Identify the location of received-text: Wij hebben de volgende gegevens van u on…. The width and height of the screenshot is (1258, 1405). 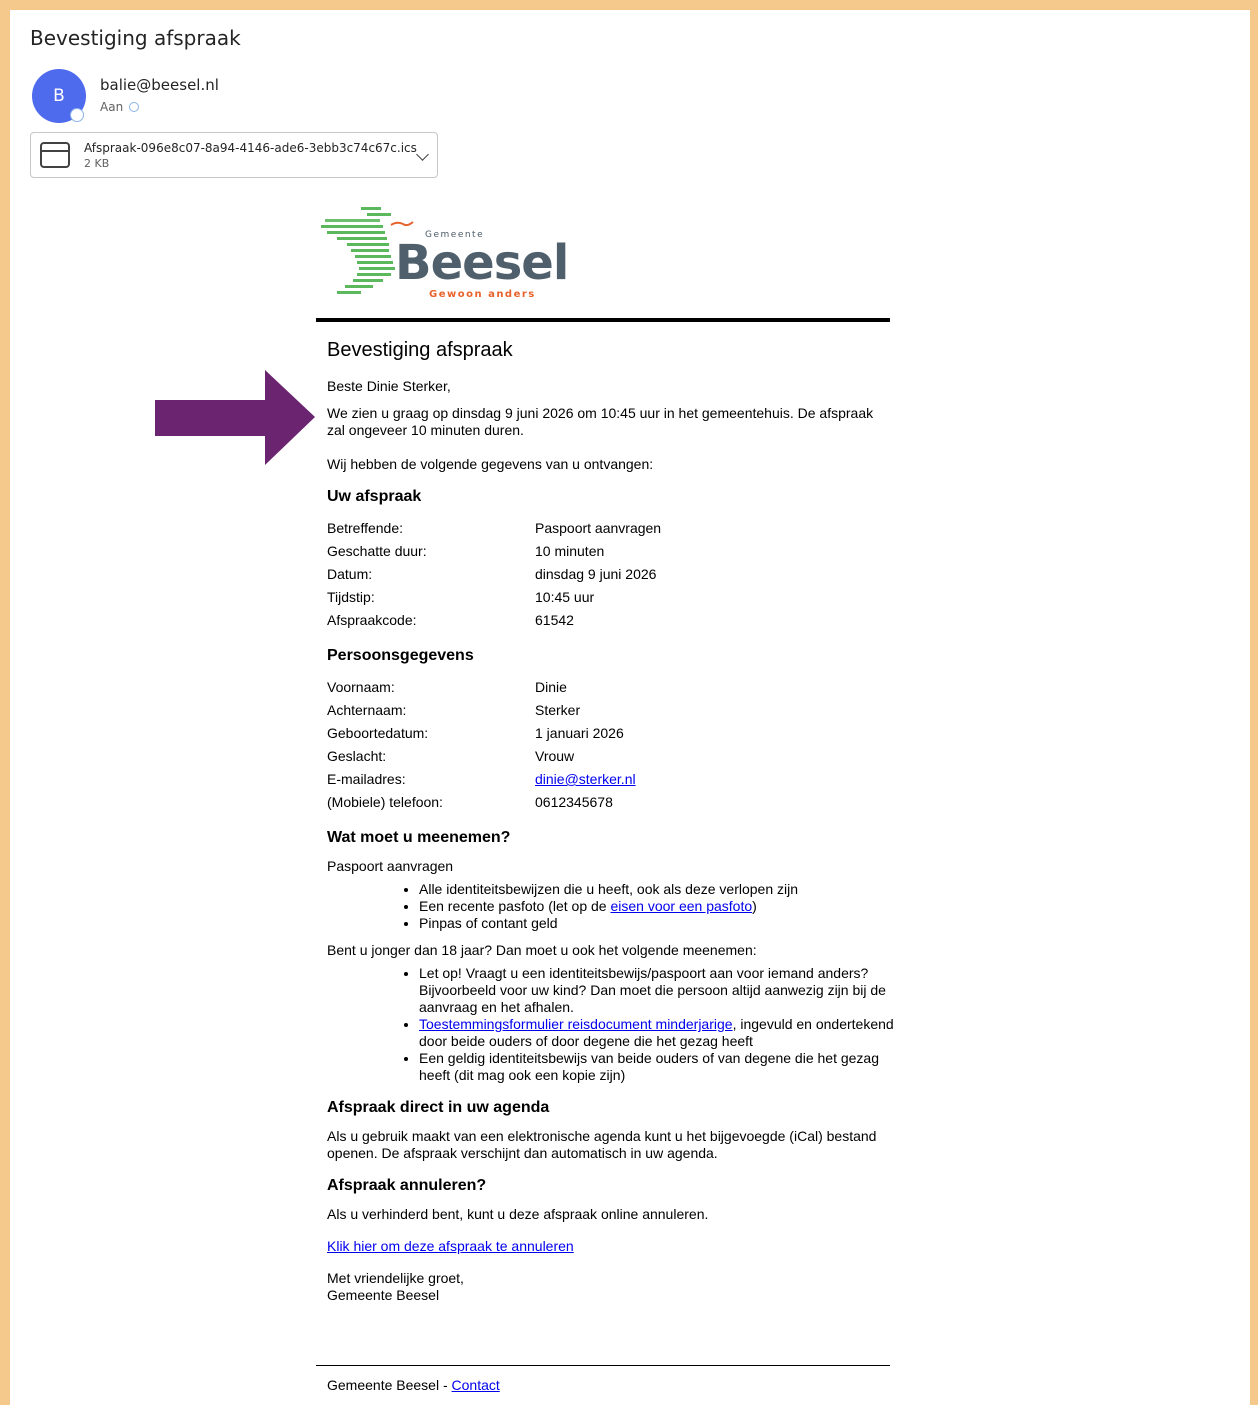
(490, 464).